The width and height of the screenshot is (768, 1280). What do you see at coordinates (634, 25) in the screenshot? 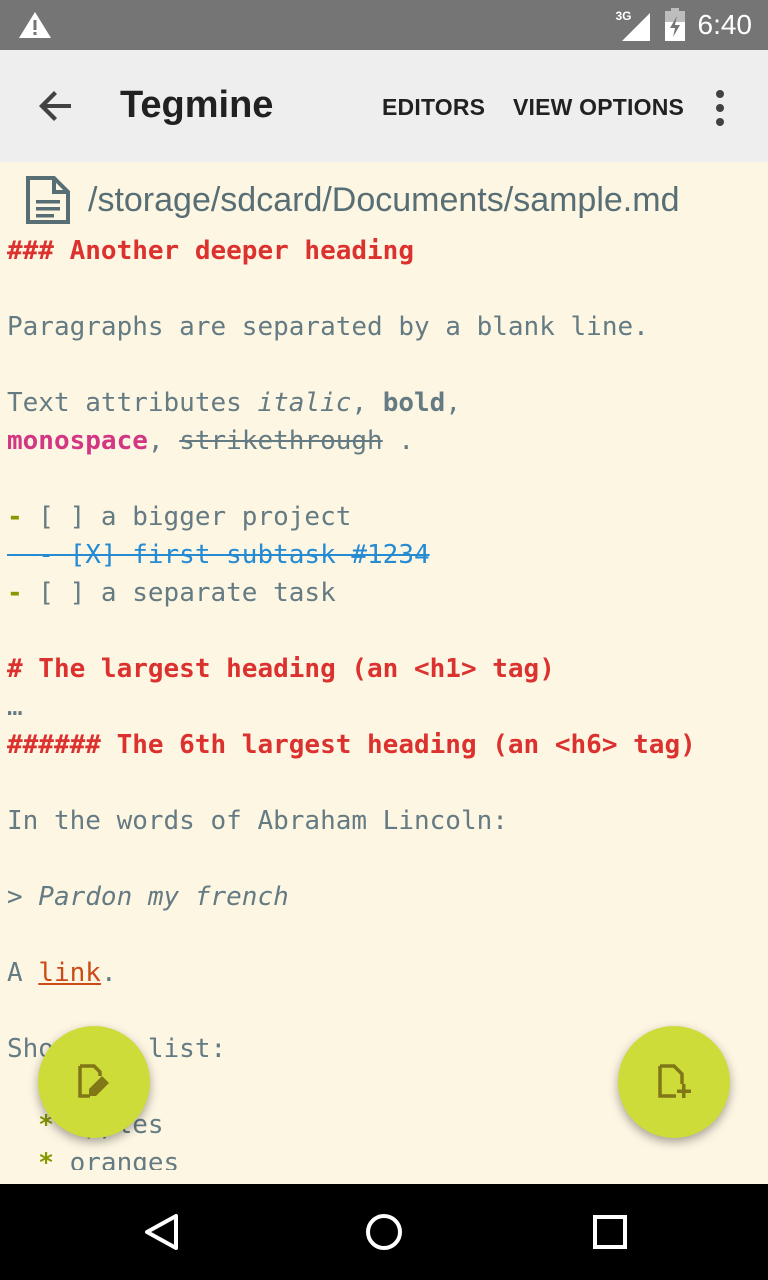
I see `signal-icon: 3G` at bounding box center [634, 25].